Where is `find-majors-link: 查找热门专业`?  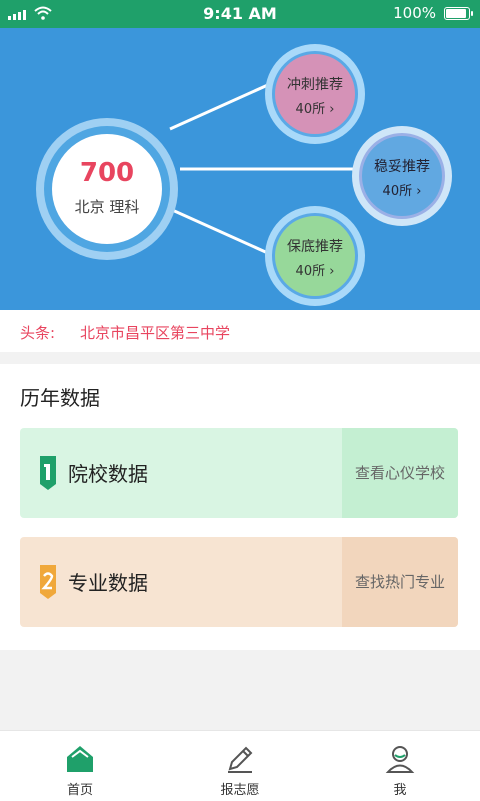
find-majors-link: 查找热门专业 is located at coordinates (400, 582).